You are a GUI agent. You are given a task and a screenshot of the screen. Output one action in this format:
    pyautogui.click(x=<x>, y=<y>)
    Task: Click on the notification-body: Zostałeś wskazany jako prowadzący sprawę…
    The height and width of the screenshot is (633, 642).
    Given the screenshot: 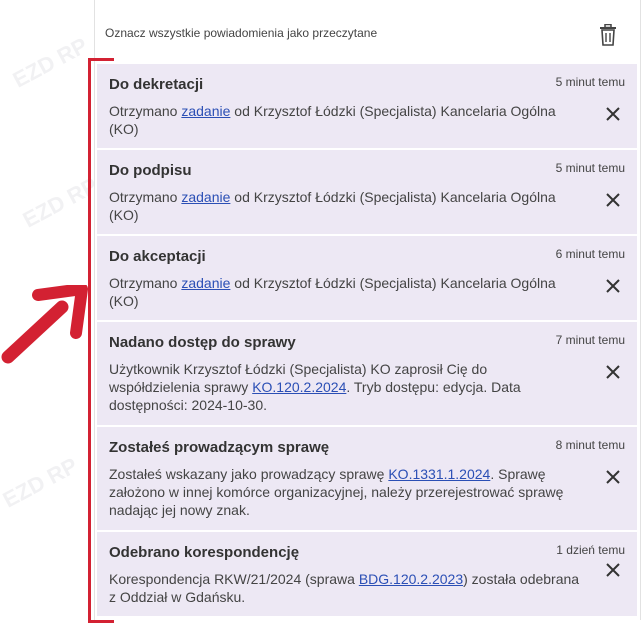 What is the action you would take?
    pyautogui.click(x=345, y=492)
    